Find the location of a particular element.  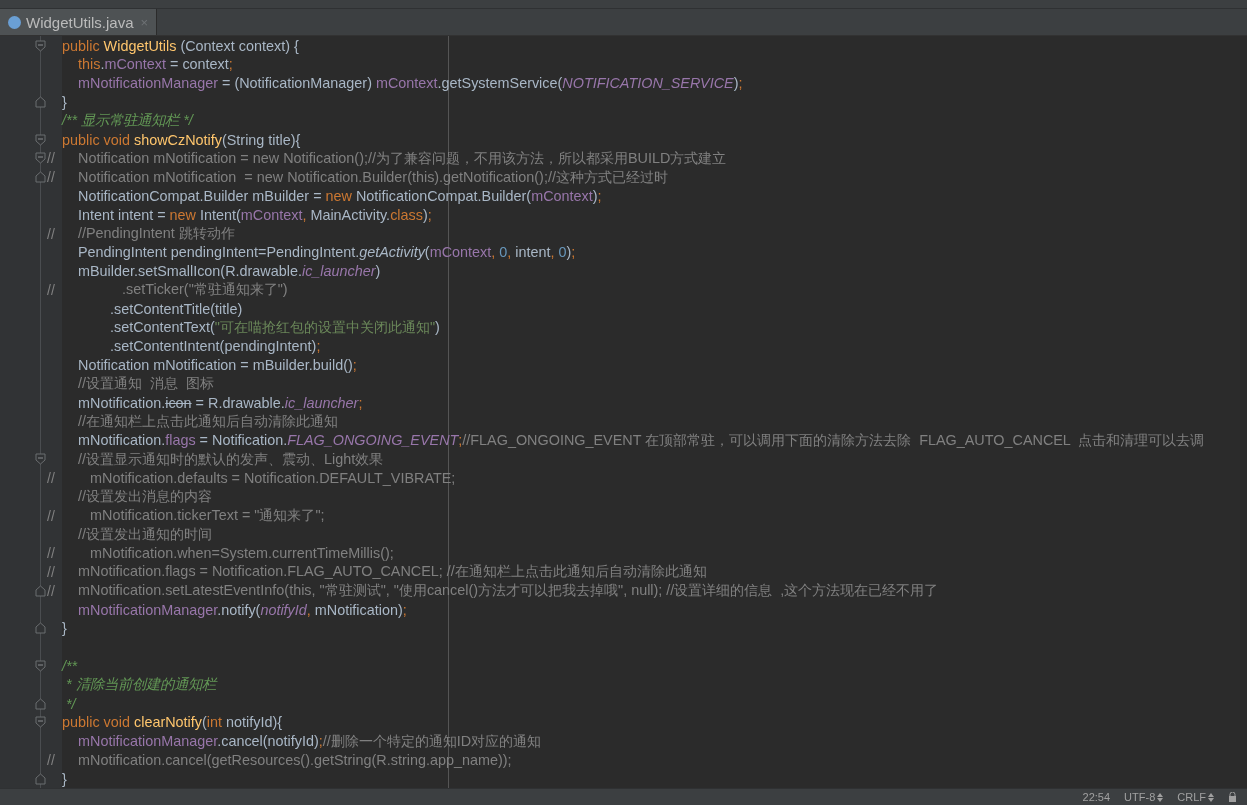

lock-icon is located at coordinates (1232, 797).